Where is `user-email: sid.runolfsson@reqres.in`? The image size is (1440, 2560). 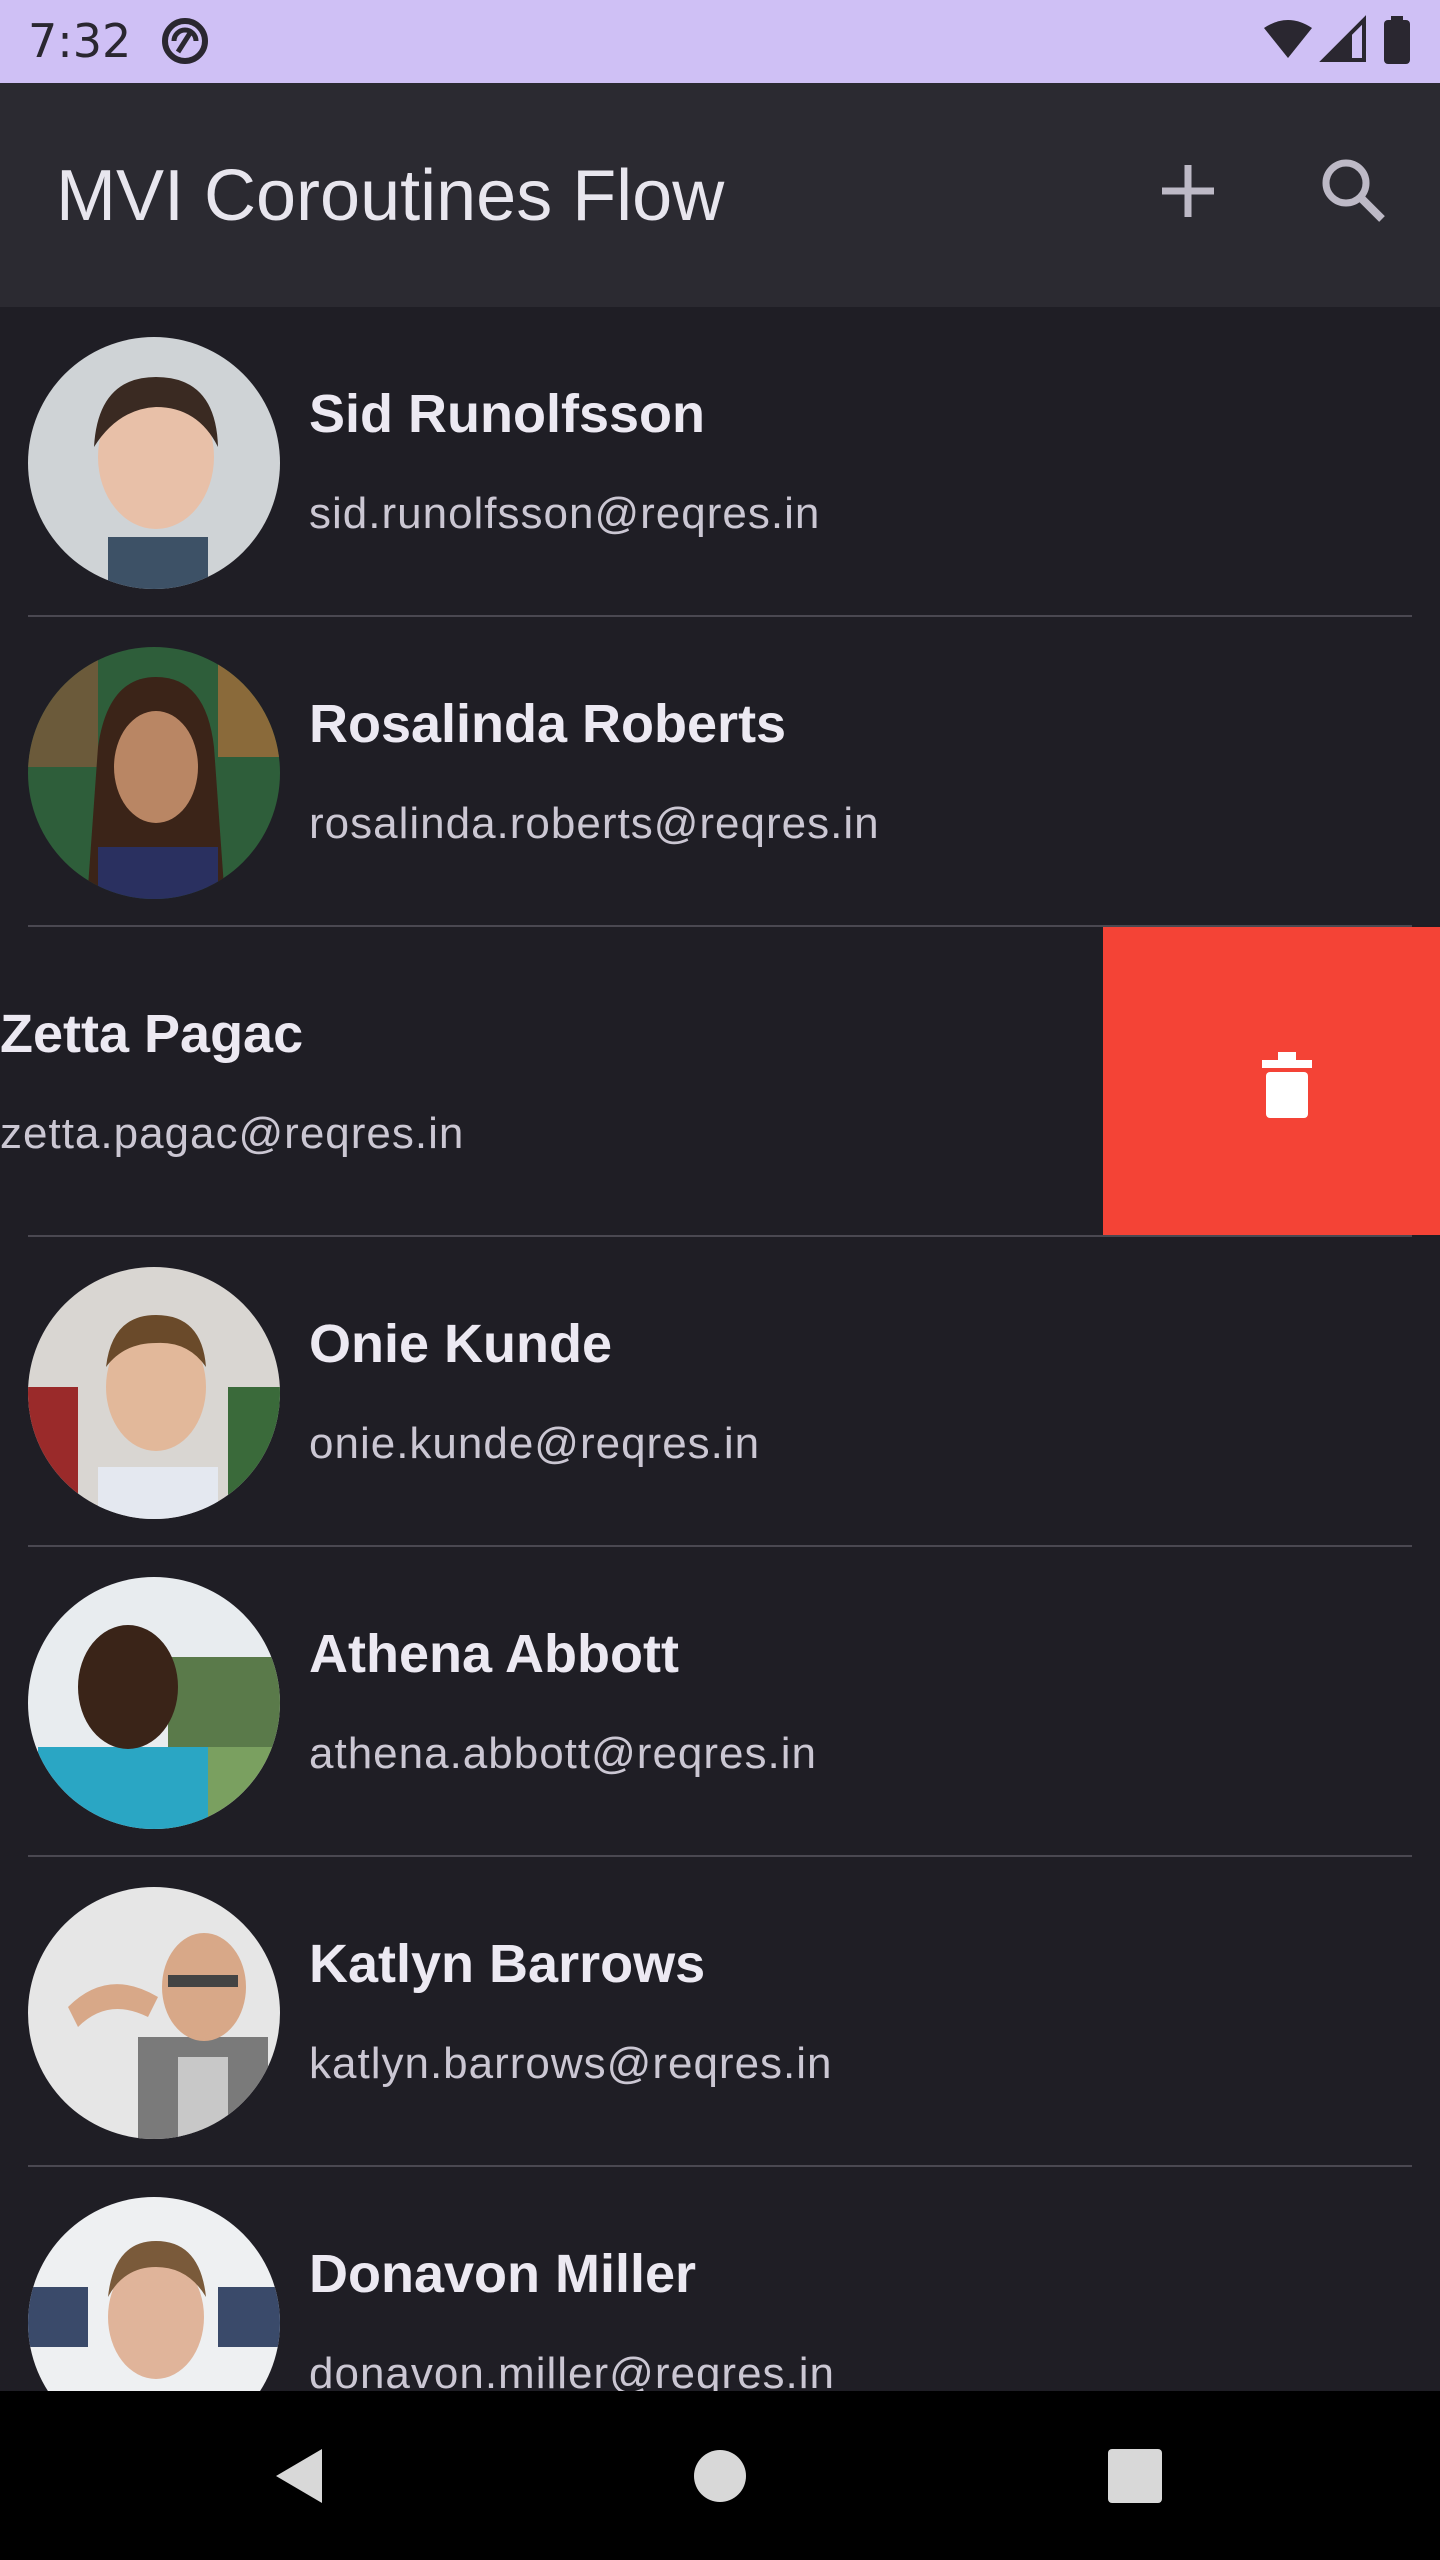 user-email: sid.runolfsson@reqres.in is located at coordinates (565, 513).